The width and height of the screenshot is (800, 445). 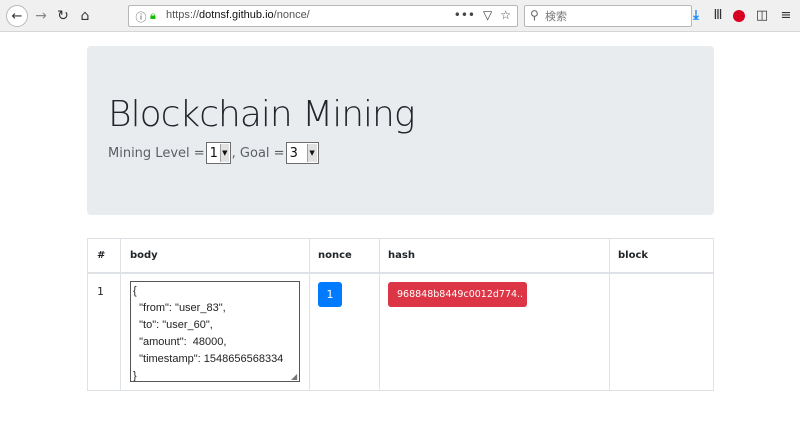 I want to click on home-icon: ⌂, so click(x=85, y=16).